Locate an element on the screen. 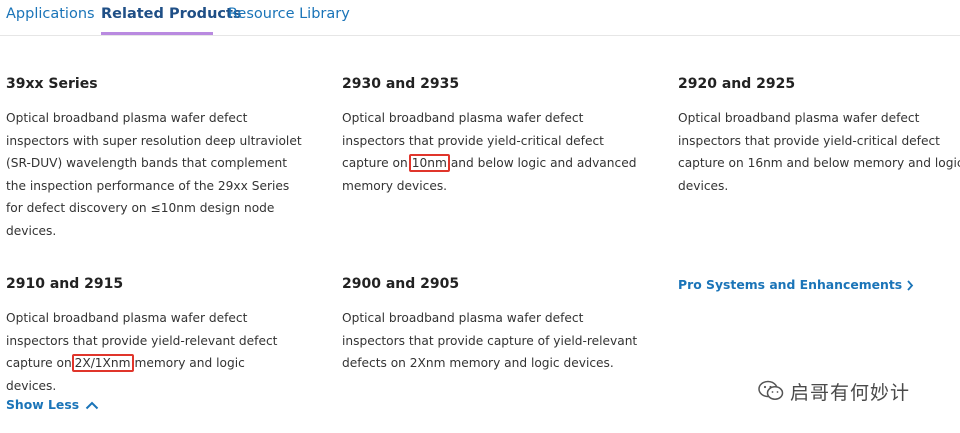  chevron-right-icon is located at coordinates (910, 285).